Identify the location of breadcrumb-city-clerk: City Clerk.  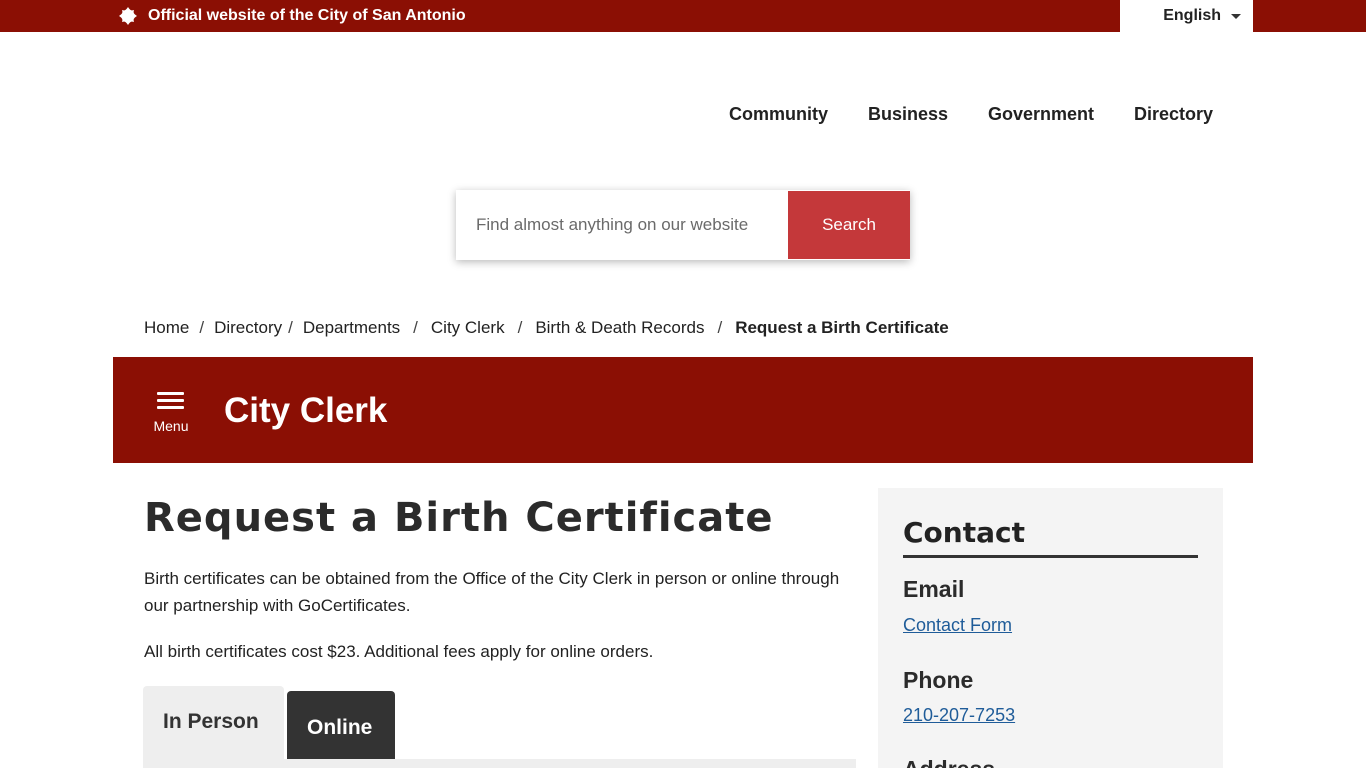
(468, 328).